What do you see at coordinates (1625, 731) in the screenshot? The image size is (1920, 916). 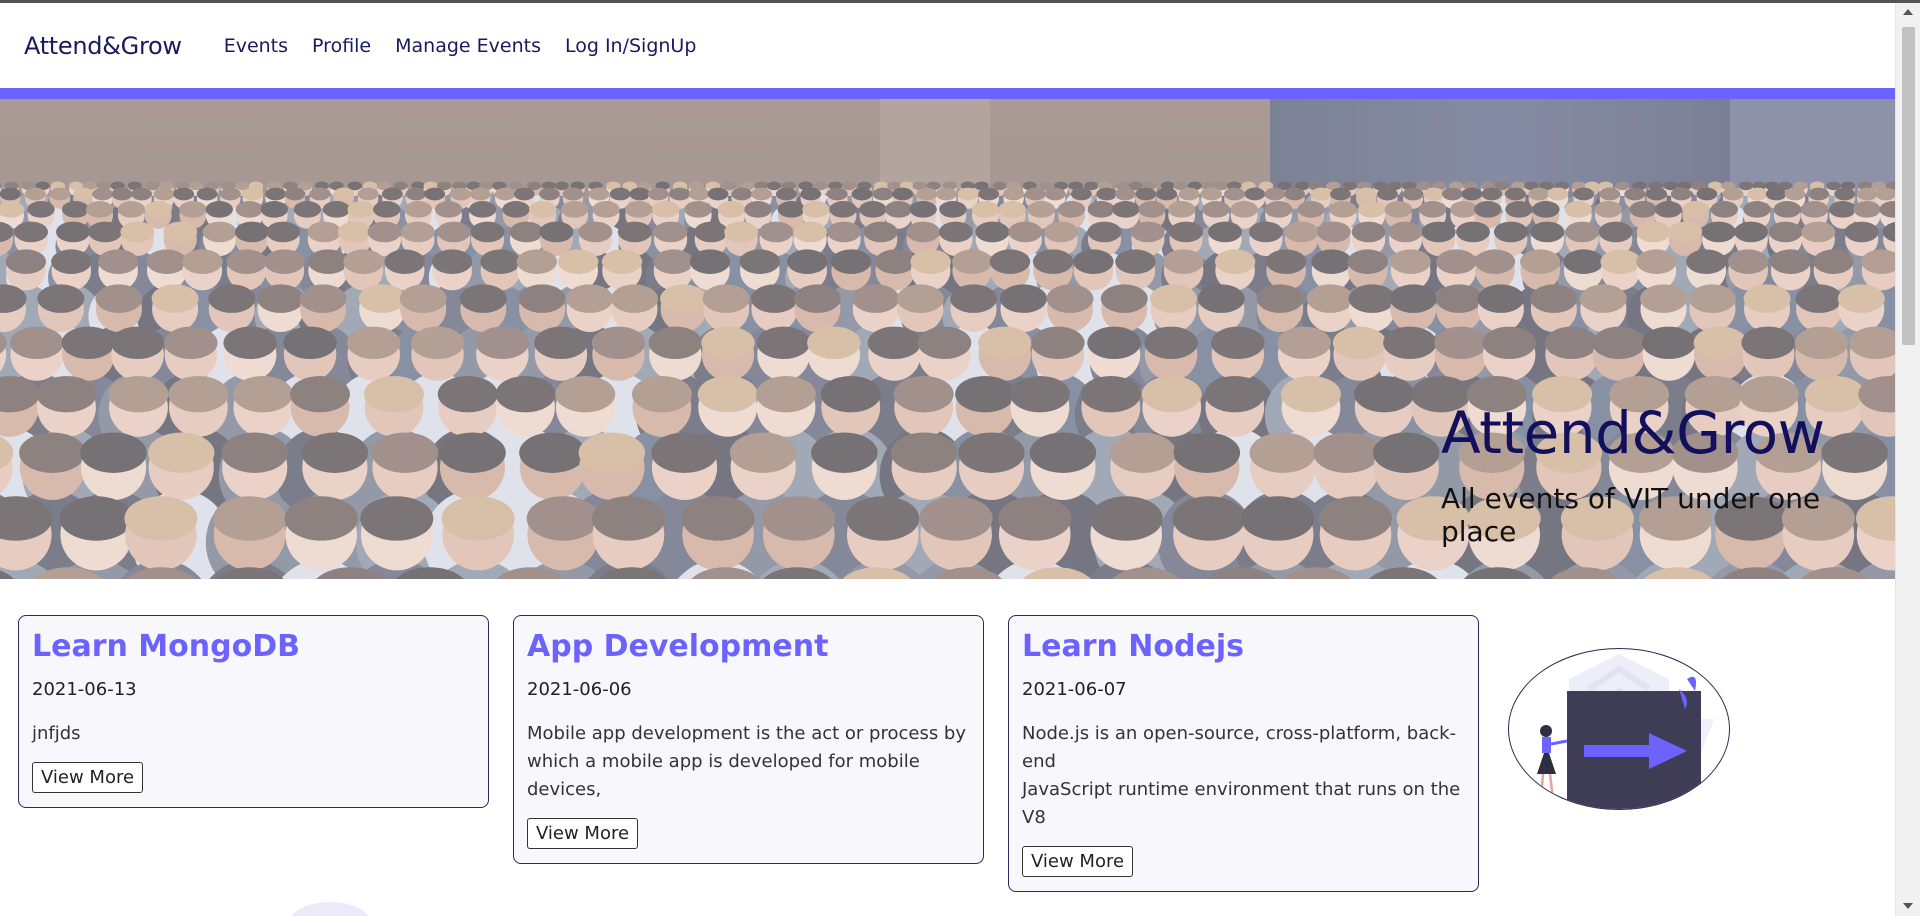 I see `illustration-art` at bounding box center [1625, 731].